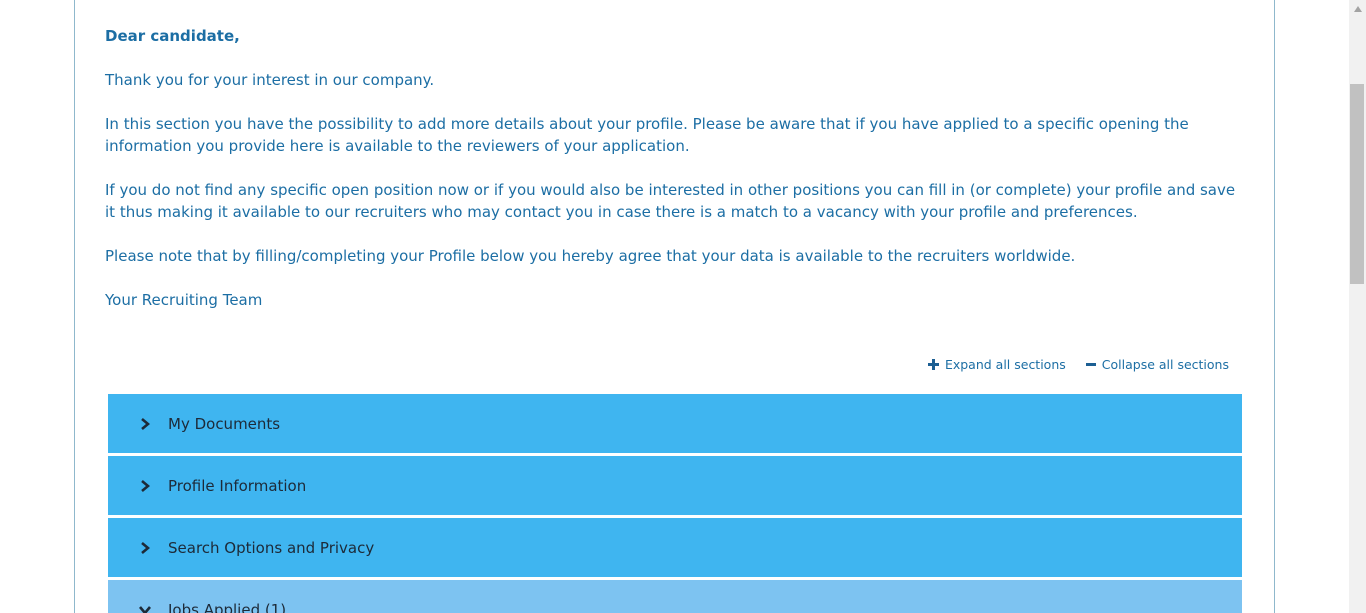 Image resolution: width=1366 pixels, height=613 pixels. I want to click on minus-icon, so click(1090, 365).